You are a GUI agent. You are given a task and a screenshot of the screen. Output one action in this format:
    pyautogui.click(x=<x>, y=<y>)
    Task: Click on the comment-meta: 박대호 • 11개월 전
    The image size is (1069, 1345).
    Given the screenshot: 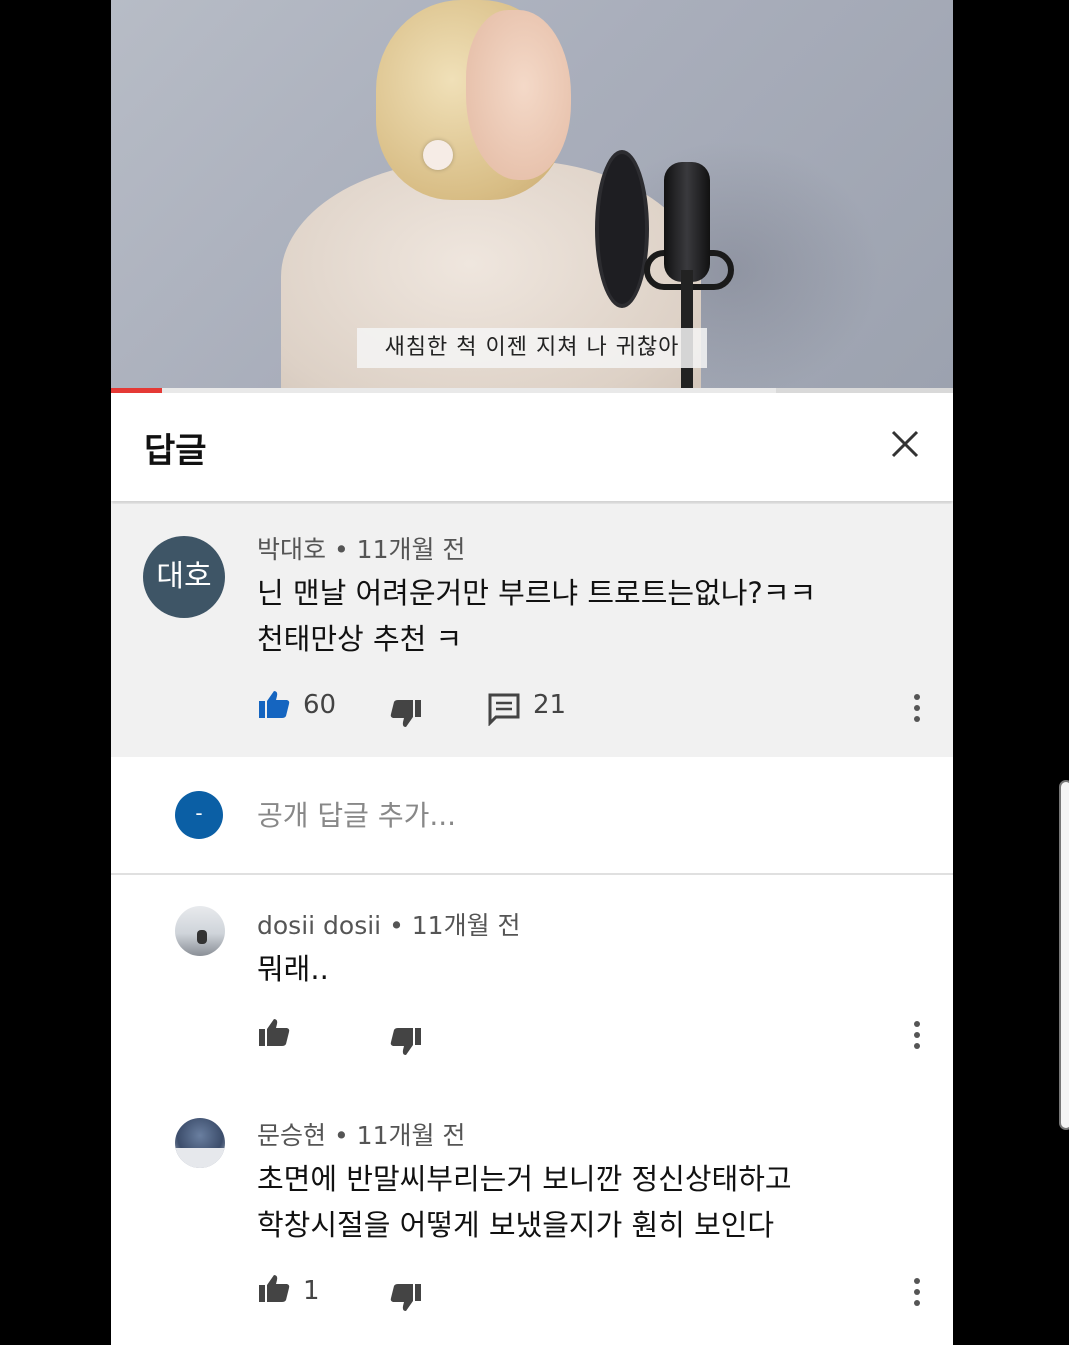 What is the action you would take?
    pyautogui.click(x=361, y=548)
    